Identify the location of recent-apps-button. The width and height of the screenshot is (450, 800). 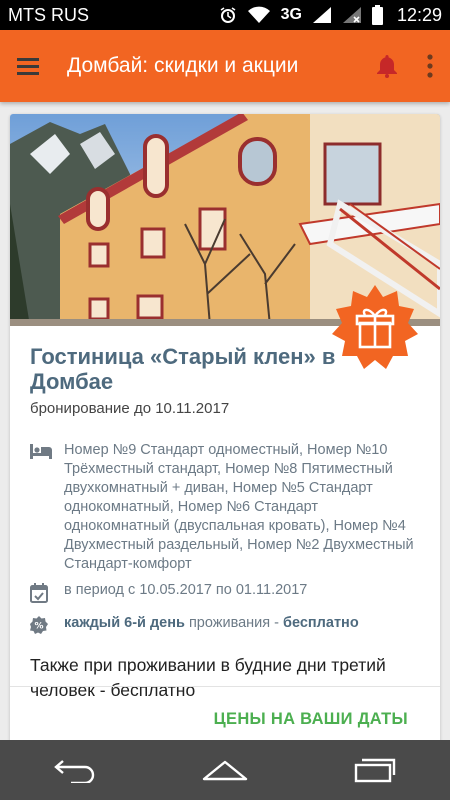
(375, 770).